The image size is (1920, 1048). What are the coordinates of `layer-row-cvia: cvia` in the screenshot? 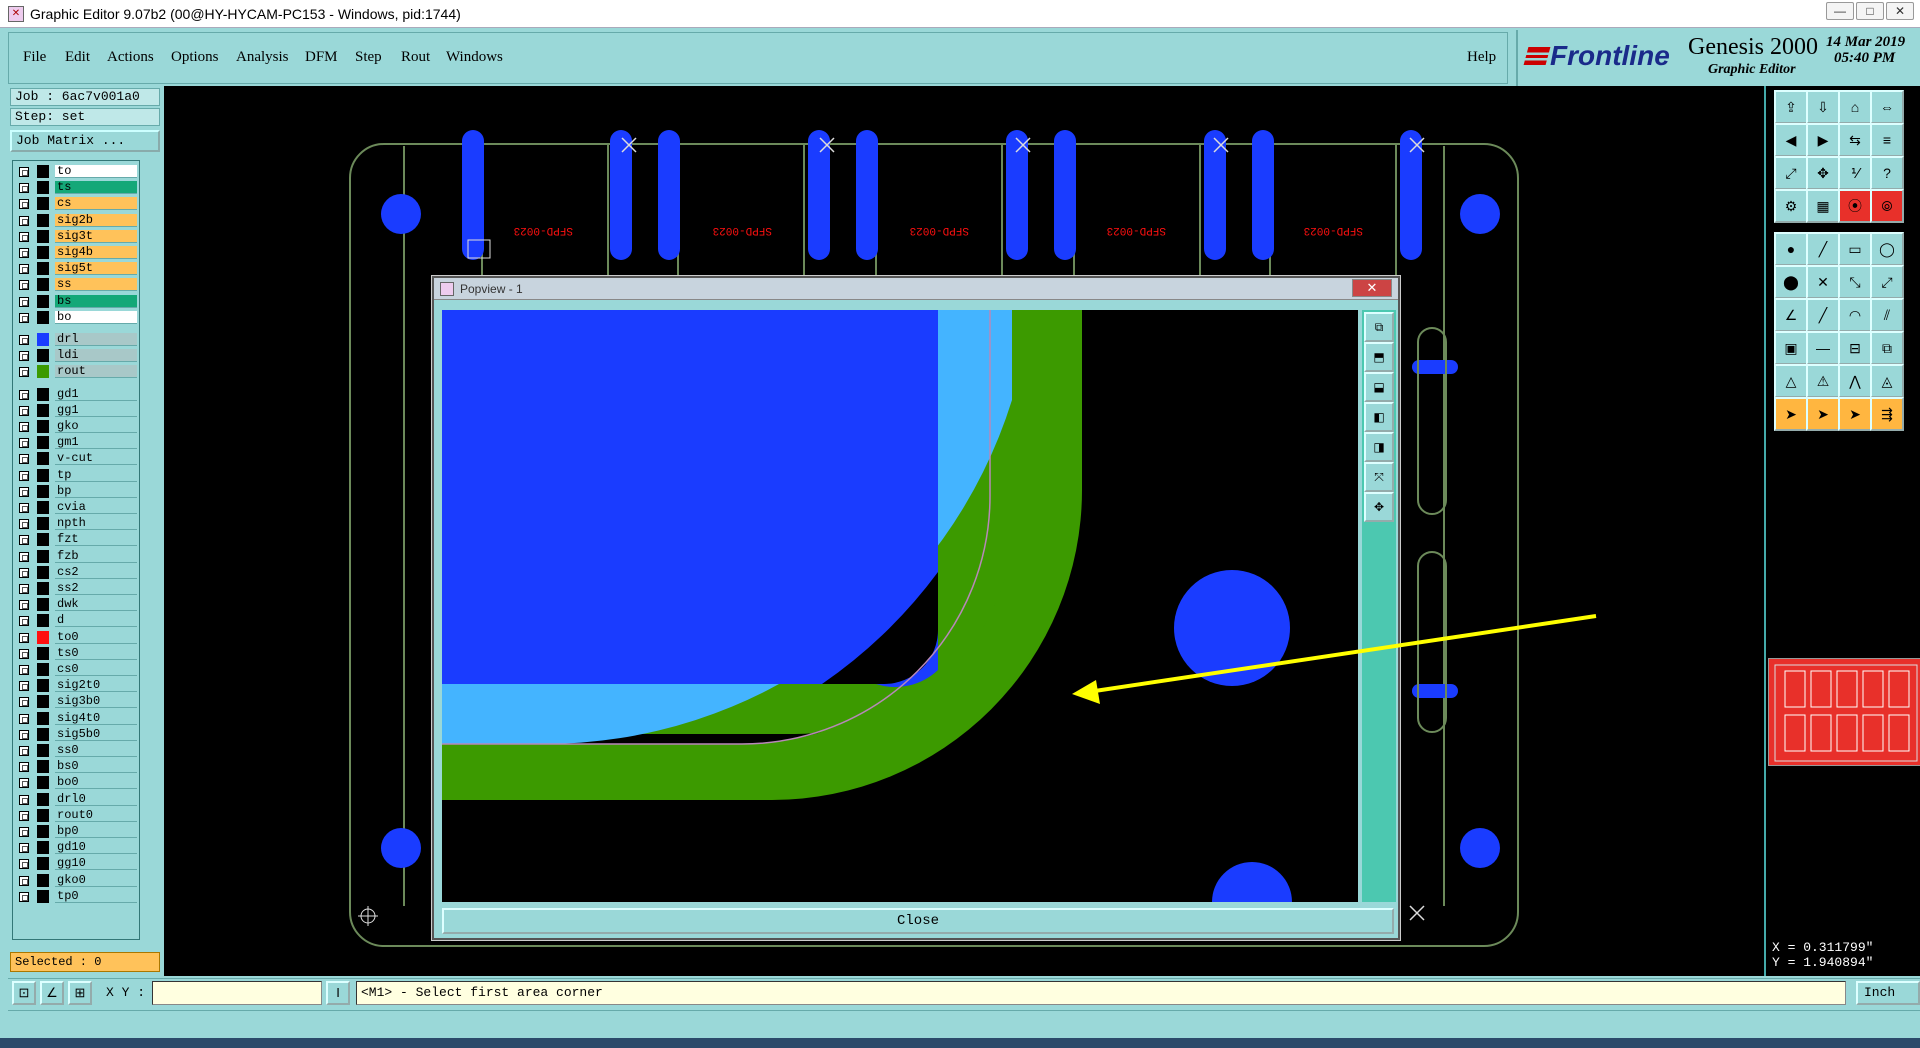 It's located at (76, 508).